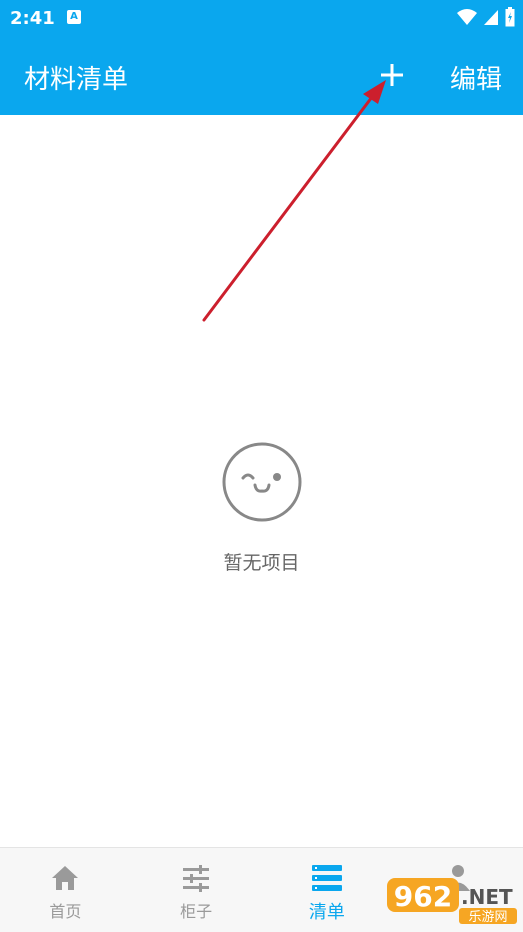  Describe the element at coordinates (74, 17) in the screenshot. I see `notification-app-icon: A` at that location.